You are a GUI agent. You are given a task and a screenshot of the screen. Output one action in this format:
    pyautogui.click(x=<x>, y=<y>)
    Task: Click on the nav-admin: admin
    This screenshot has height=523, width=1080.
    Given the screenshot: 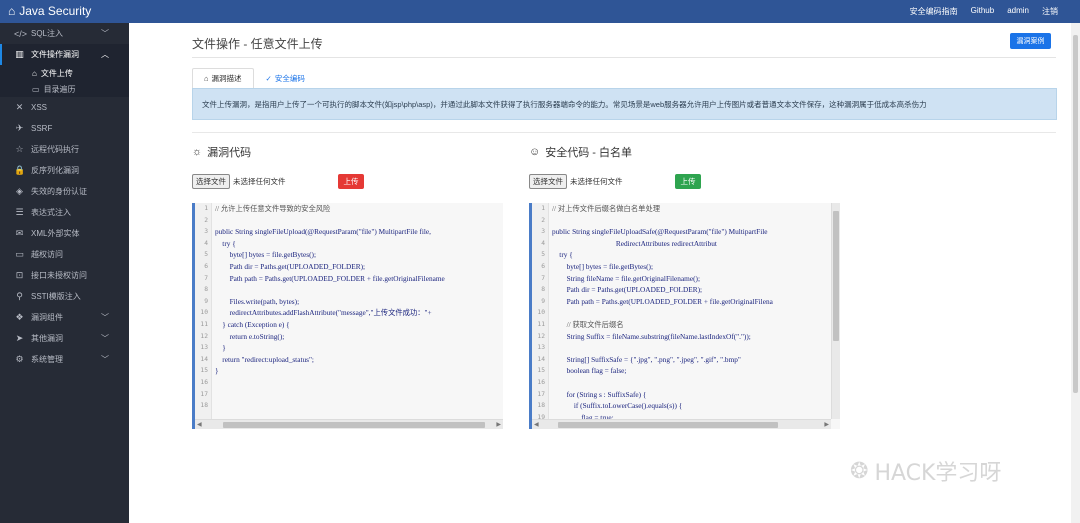 What is the action you would take?
    pyautogui.click(x=1018, y=11)
    